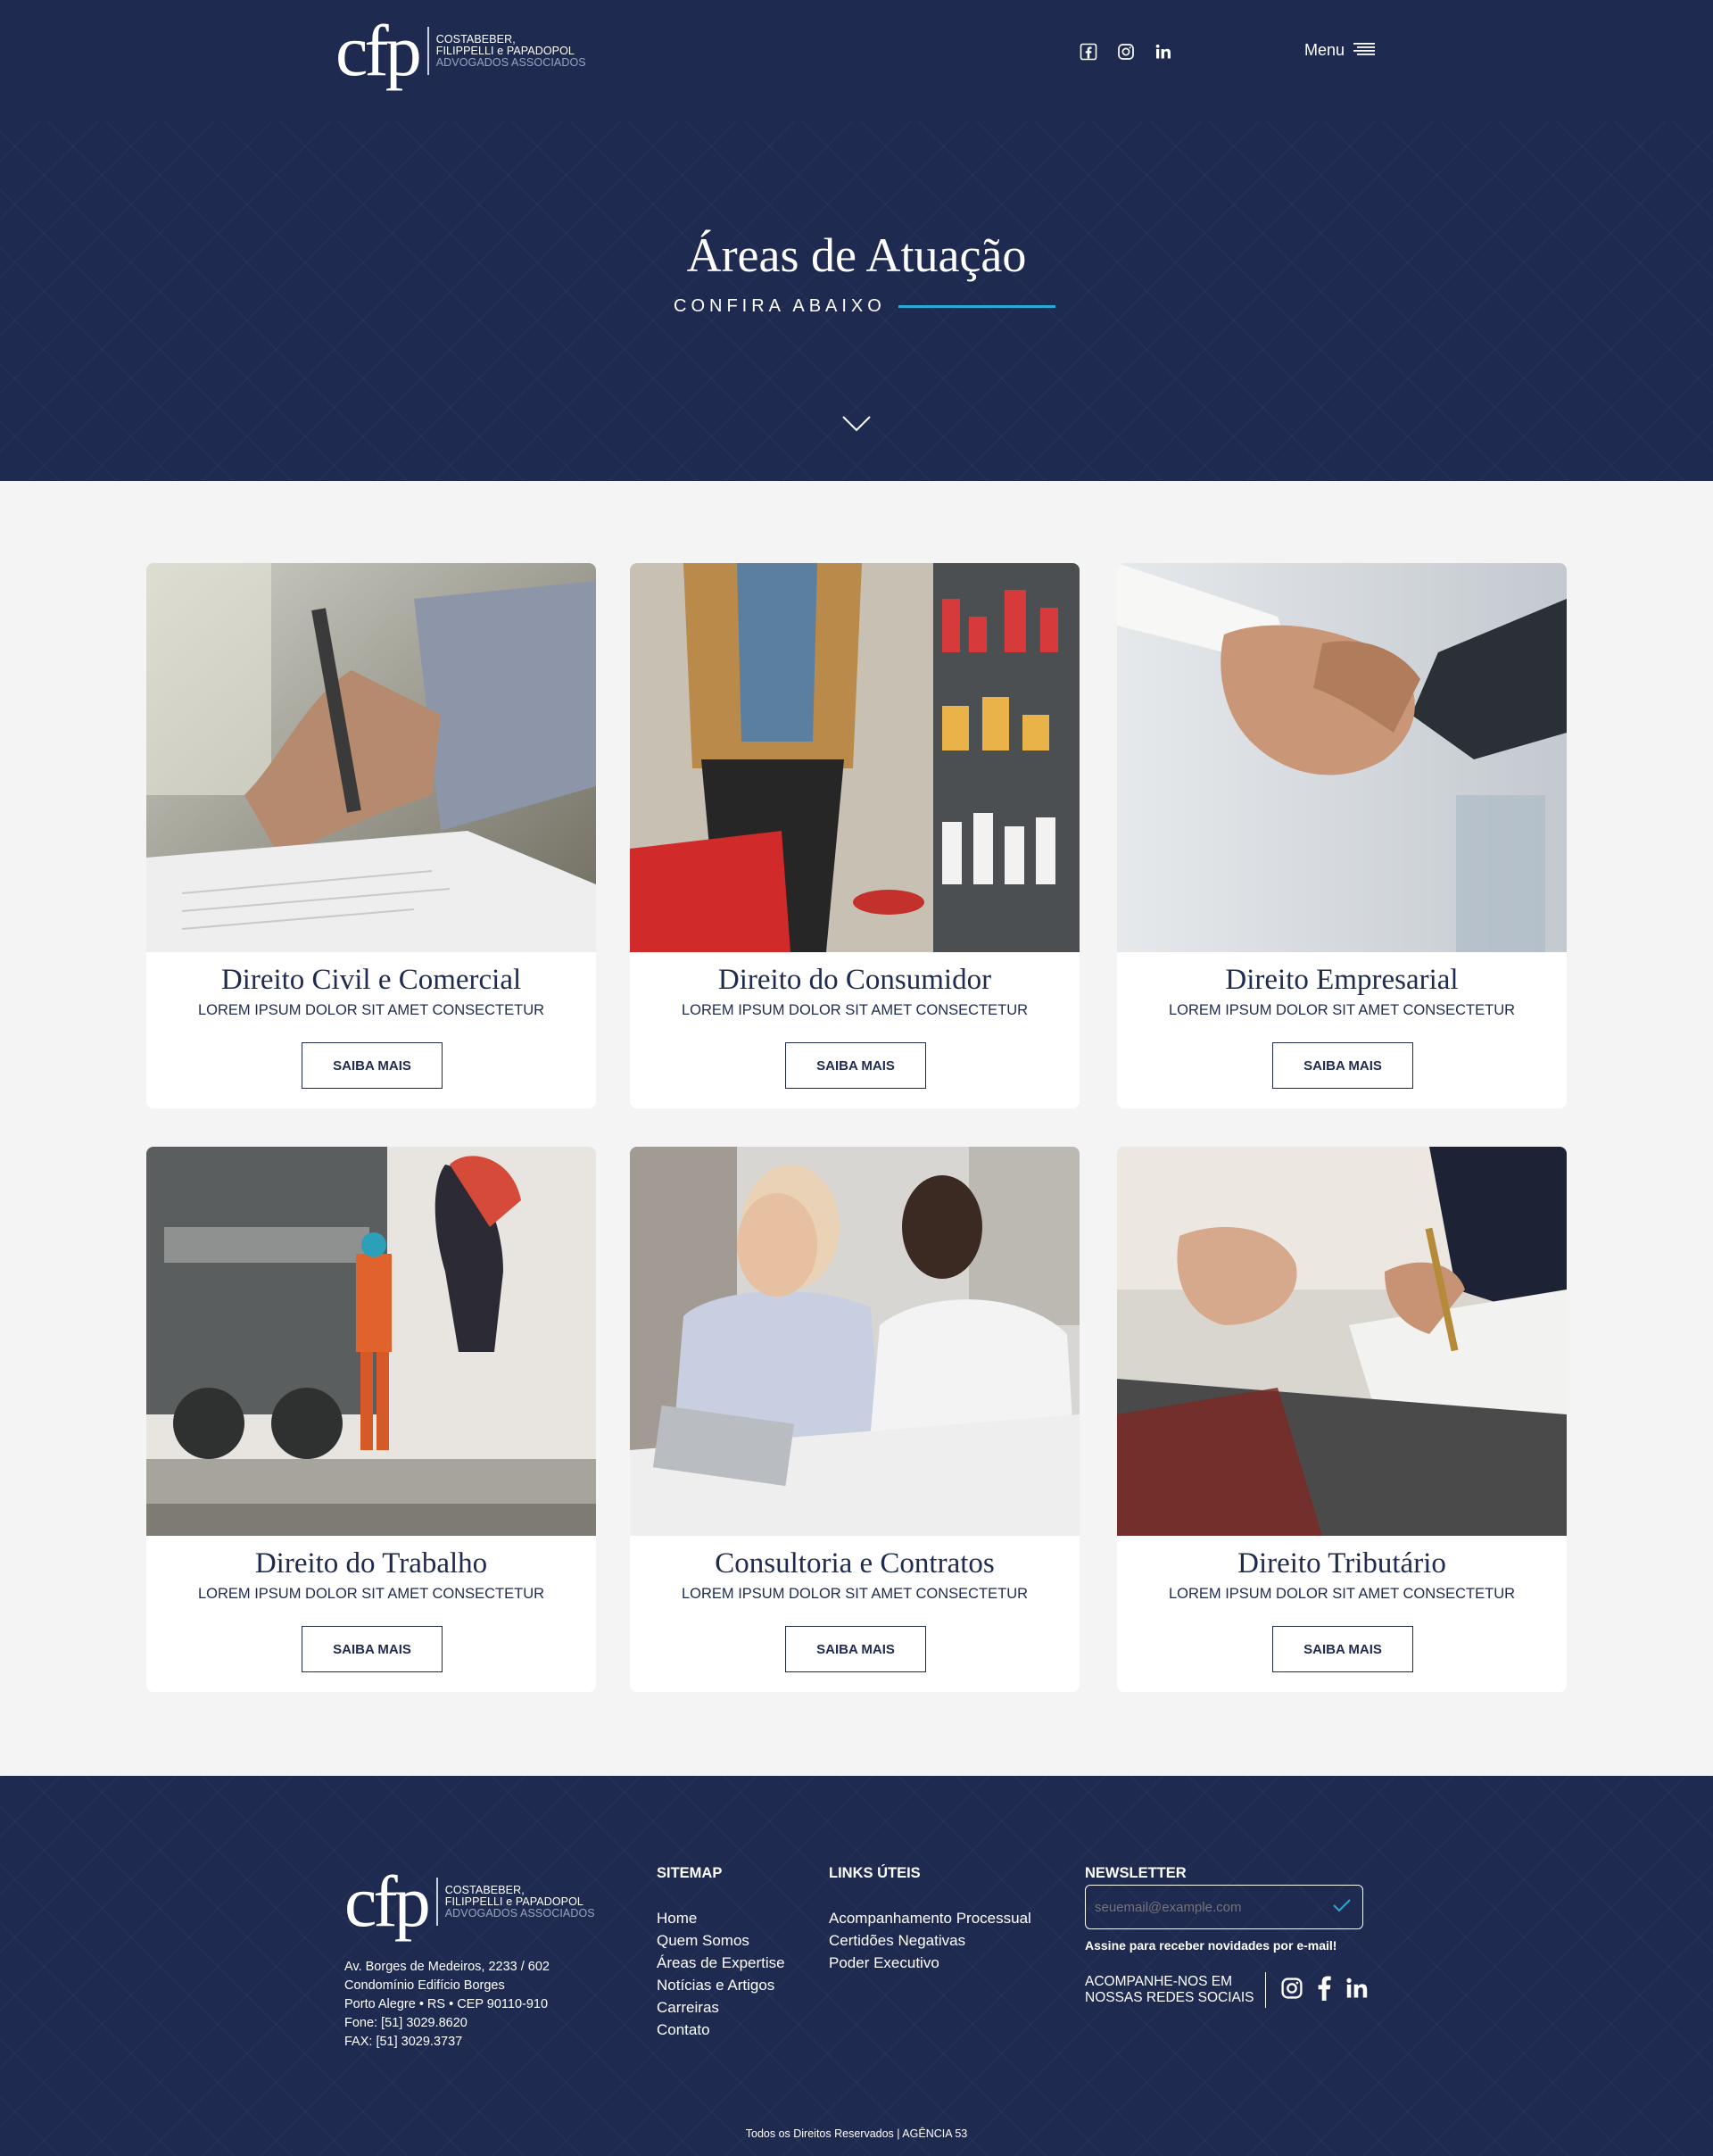 Image resolution: width=1713 pixels, height=2156 pixels. I want to click on phone-line: Fone: [51] 3029.8620, so click(406, 2023).